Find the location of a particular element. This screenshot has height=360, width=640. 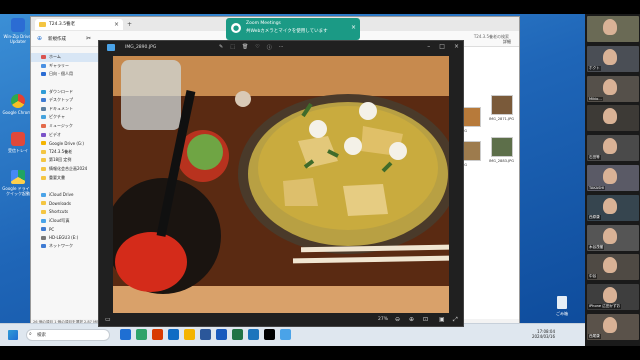

sidebar-item: Google Drive (G:) is located at coordinates (64, 143).